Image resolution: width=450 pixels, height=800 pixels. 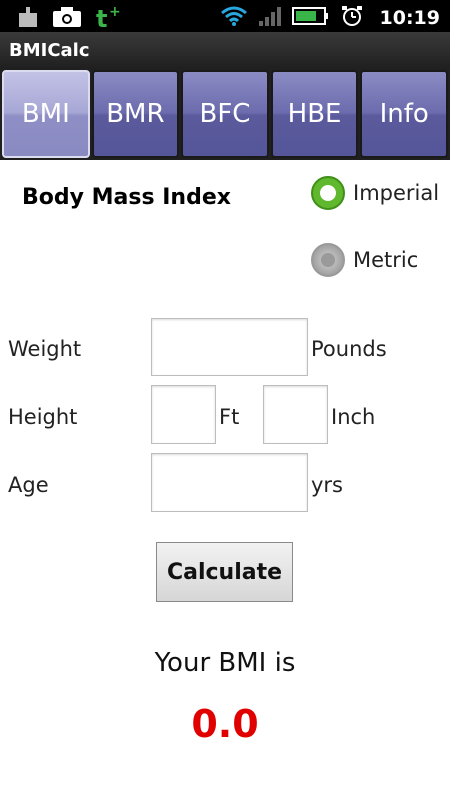 What do you see at coordinates (328, 260) in the screenshot?
I see `metric-radio` at bounding box center [328, 260].